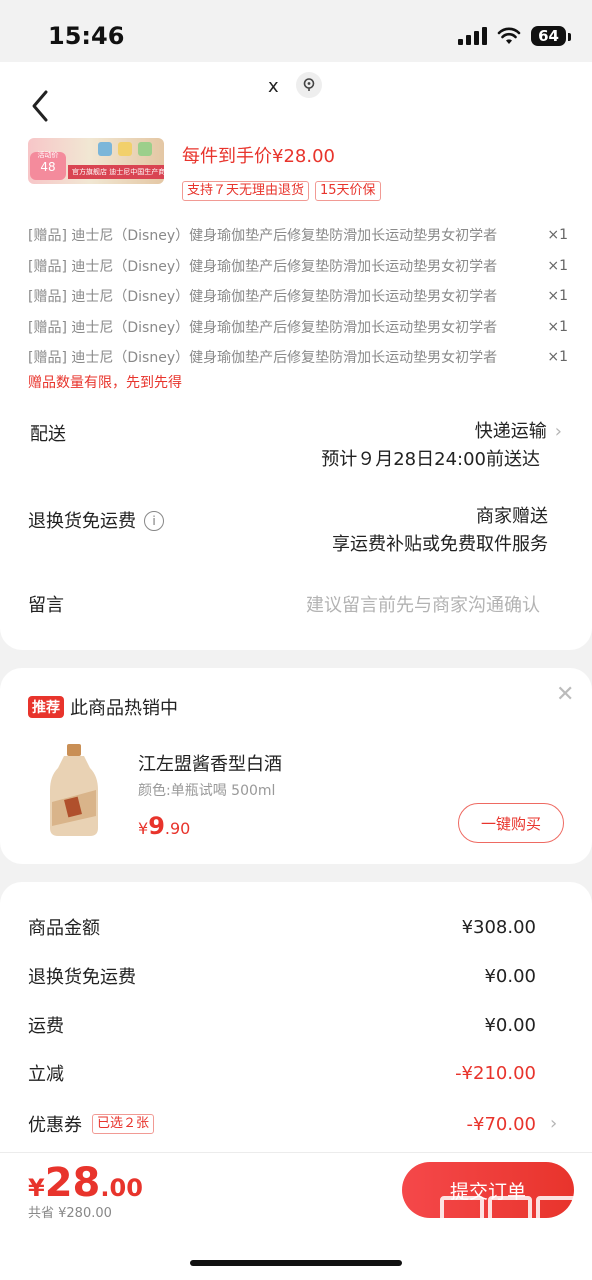 The height and width of the screenshot is (1280, 592). Describe the element at coordinates (86, 36) in the screenshot. I see `status-time: 15:46` at that location.